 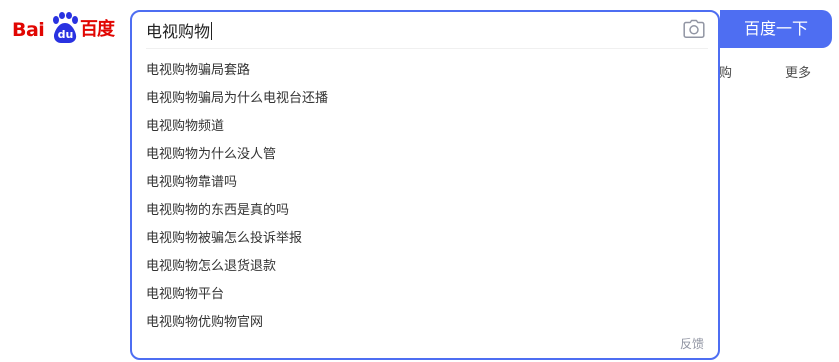 I want to click on suggestion-item: 电视购物优购物官网, so click(x=426, y=323).